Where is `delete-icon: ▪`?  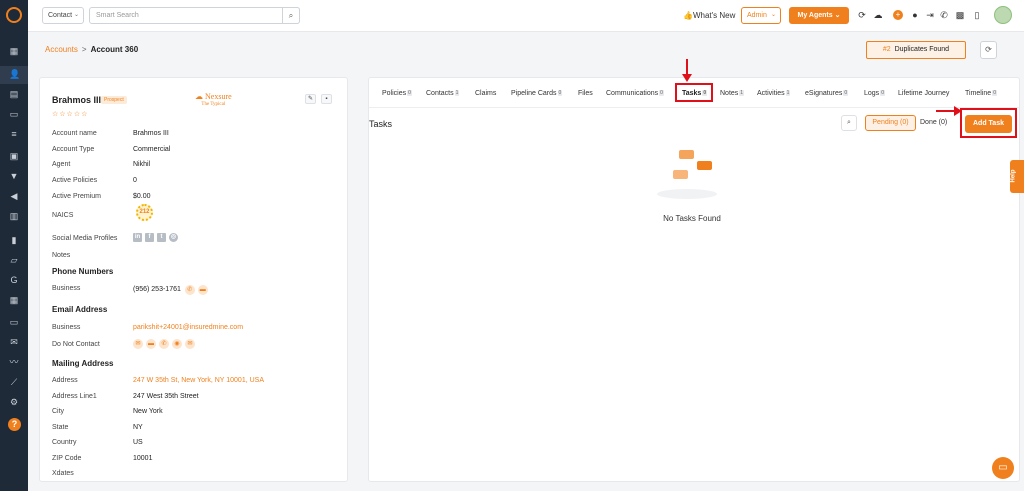 delete-icon: ▪ is located at coordinates (326, 99).